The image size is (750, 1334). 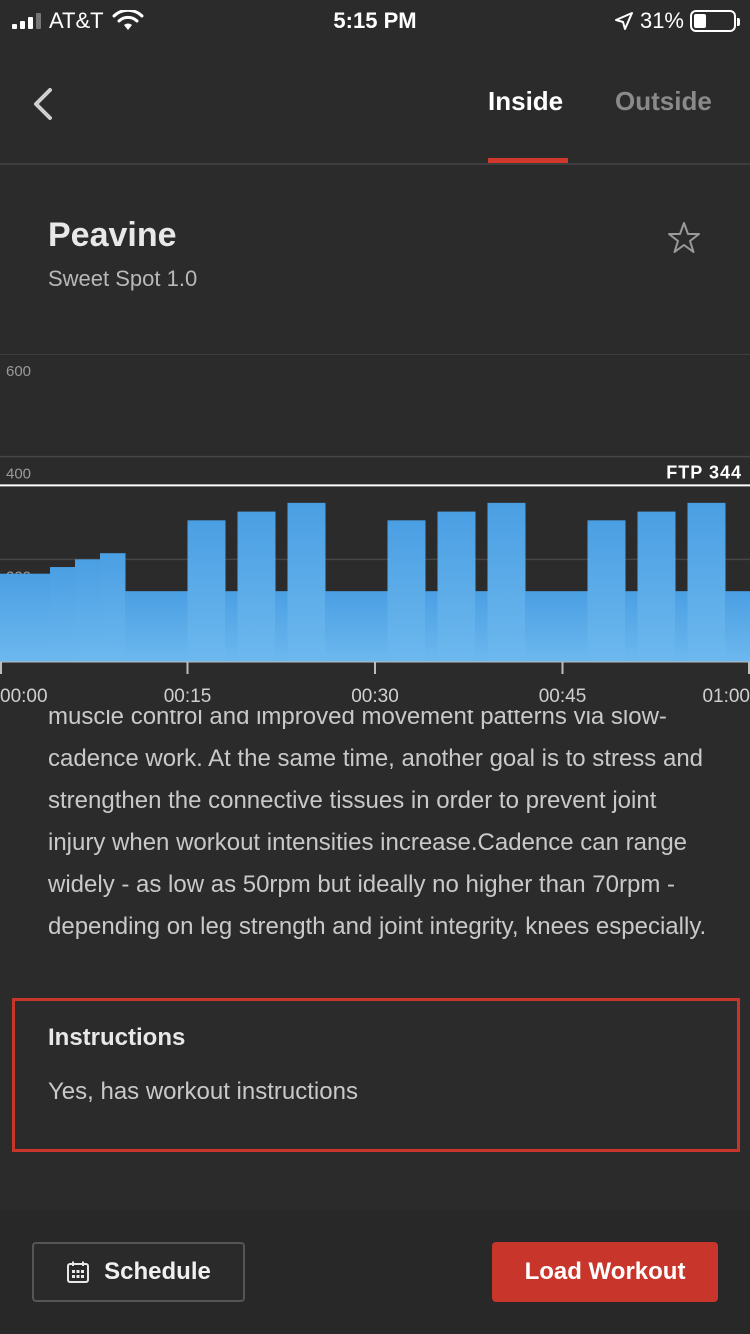 I want to click on x-tick-label: 00:45, so click(x=563, y=696).